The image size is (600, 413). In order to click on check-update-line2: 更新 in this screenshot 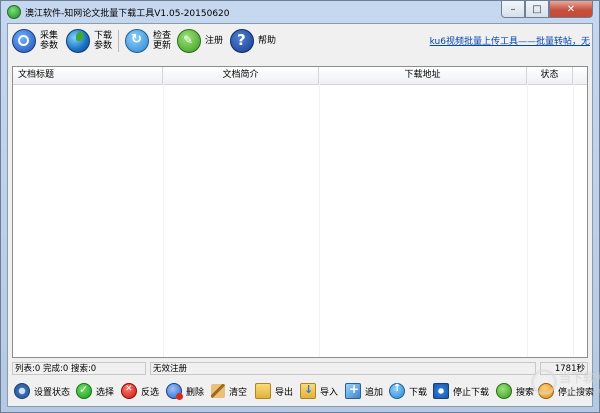, I will do `click(162, 46)`.